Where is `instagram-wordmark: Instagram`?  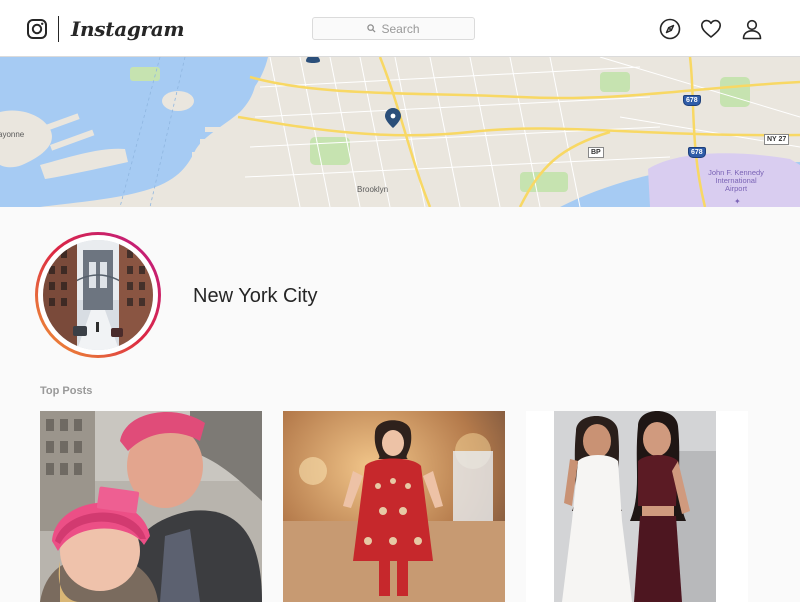
instagram-wordmark: Instagram is located at coordinates (128, 29).